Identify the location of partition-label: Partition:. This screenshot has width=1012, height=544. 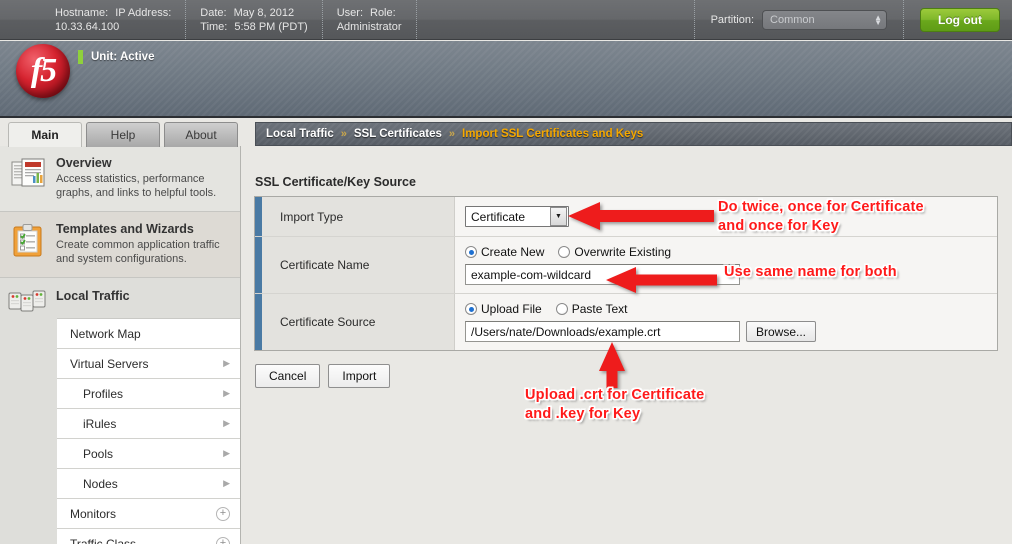
(732, 19).